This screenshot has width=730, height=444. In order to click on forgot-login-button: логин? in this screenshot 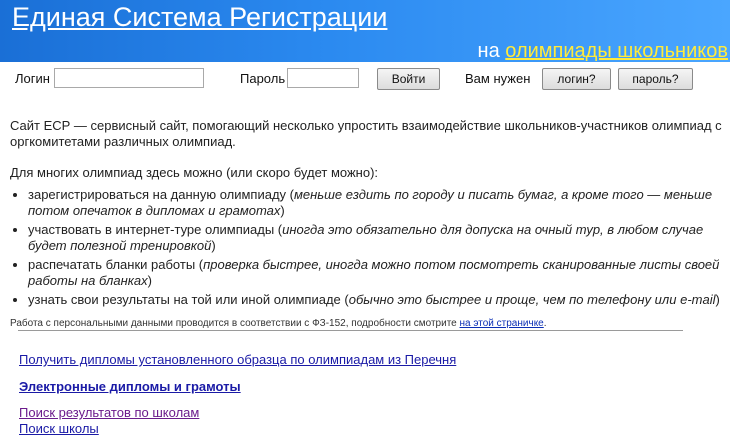, I will do `click(576, 79)`.